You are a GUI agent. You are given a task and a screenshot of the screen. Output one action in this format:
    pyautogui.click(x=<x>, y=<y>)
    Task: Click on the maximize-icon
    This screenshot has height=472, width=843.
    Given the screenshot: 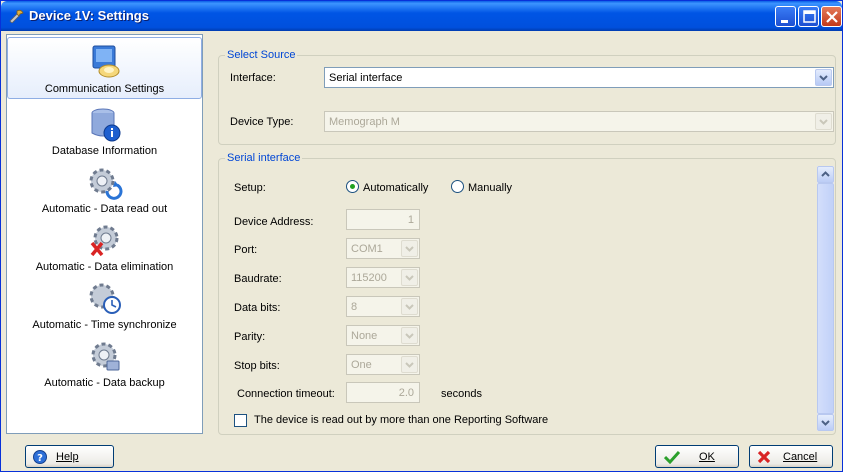 What is the action you would take?
    pyautogui.click(x=809, y=16)
    